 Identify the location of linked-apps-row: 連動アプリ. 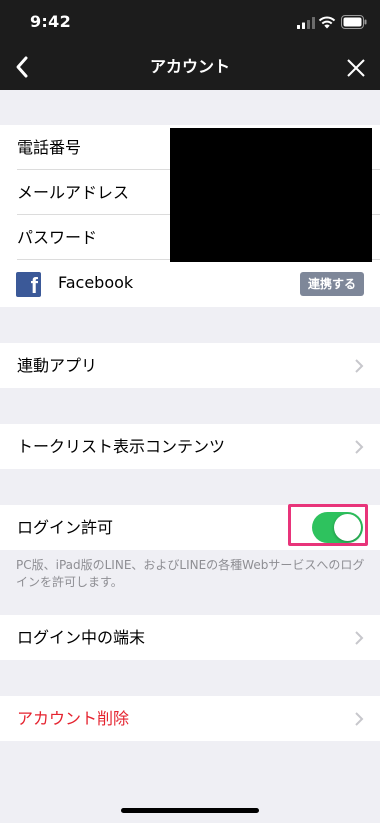
(190, 365).